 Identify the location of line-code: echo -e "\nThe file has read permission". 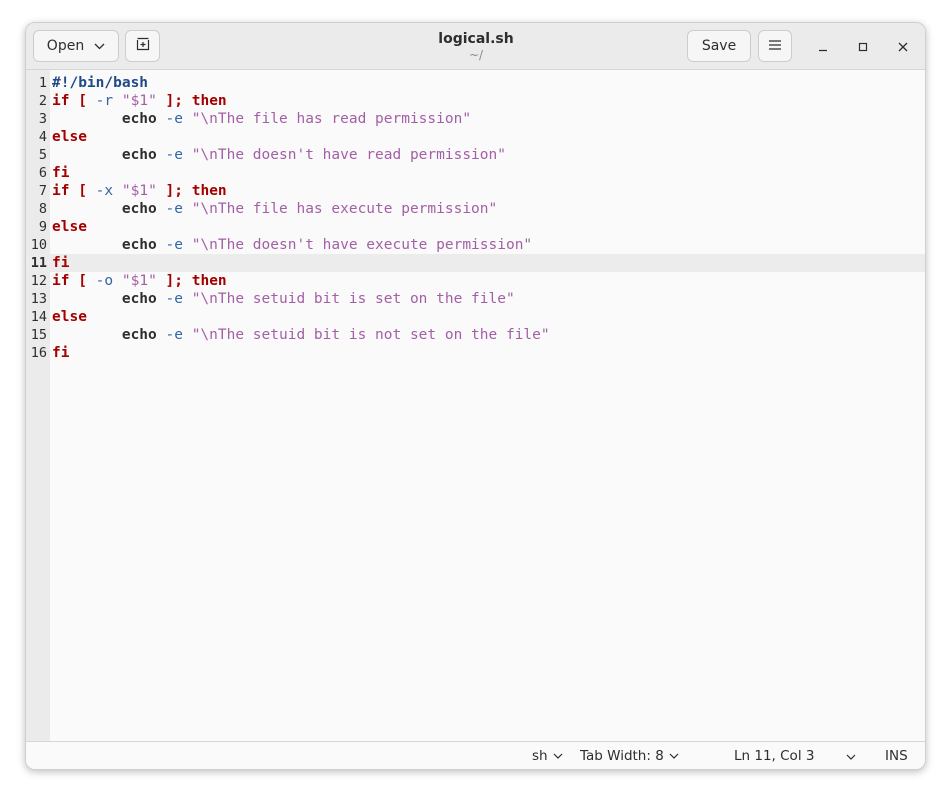
(261, 119).